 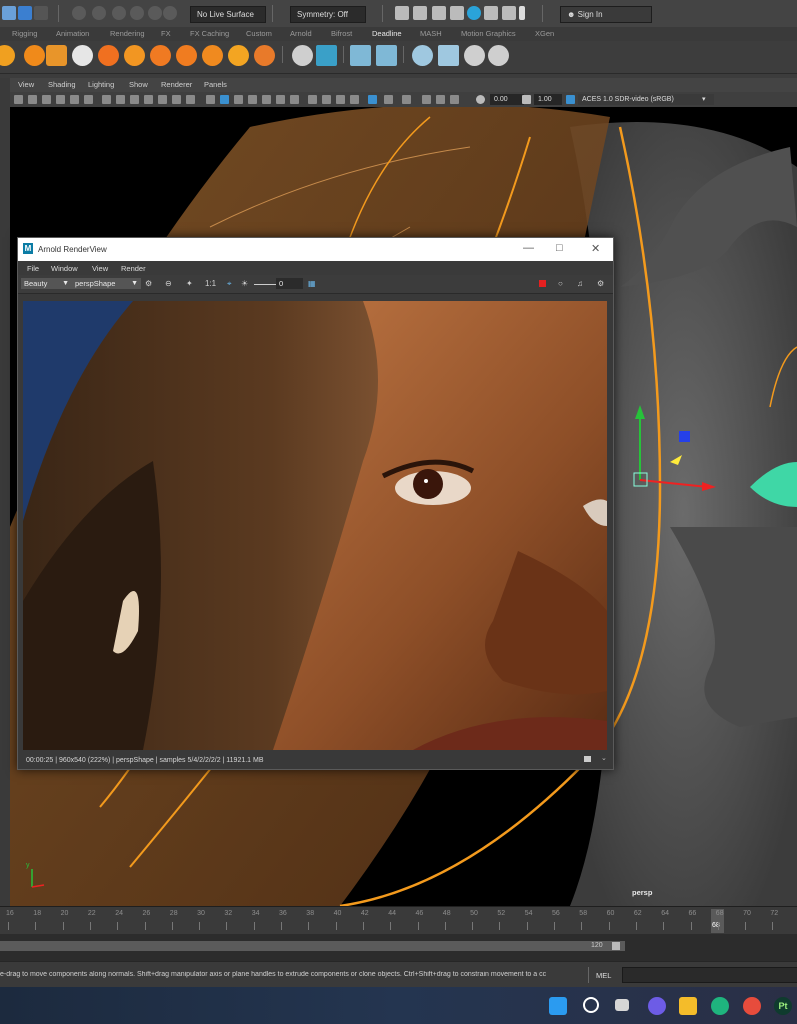 I want to click on command-line-input, so click(x=709, y=975).